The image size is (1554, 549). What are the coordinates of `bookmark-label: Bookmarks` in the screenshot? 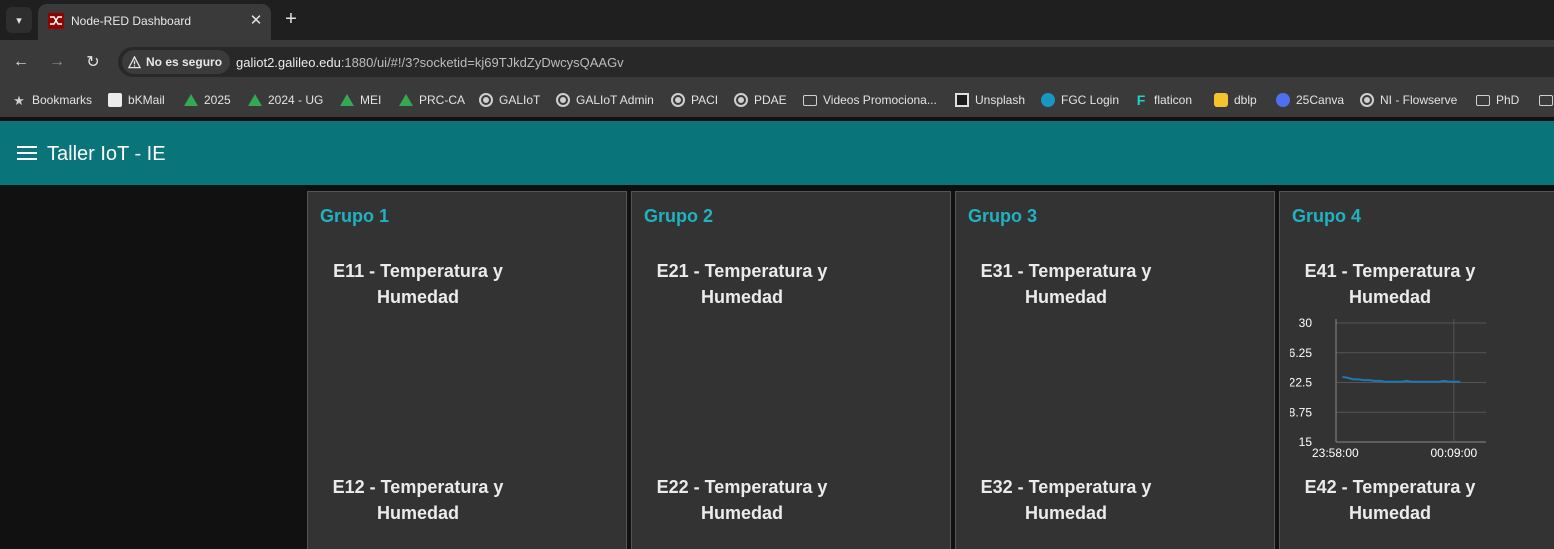 It's located at (62, 100).